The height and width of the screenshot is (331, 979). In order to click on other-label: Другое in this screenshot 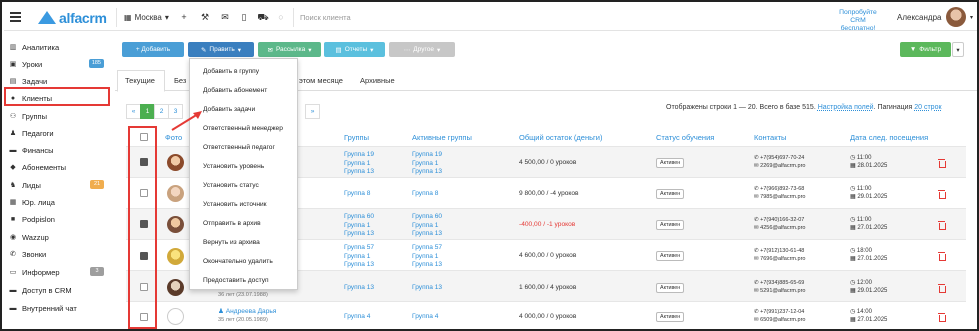, I will do `click(423, 49)`.